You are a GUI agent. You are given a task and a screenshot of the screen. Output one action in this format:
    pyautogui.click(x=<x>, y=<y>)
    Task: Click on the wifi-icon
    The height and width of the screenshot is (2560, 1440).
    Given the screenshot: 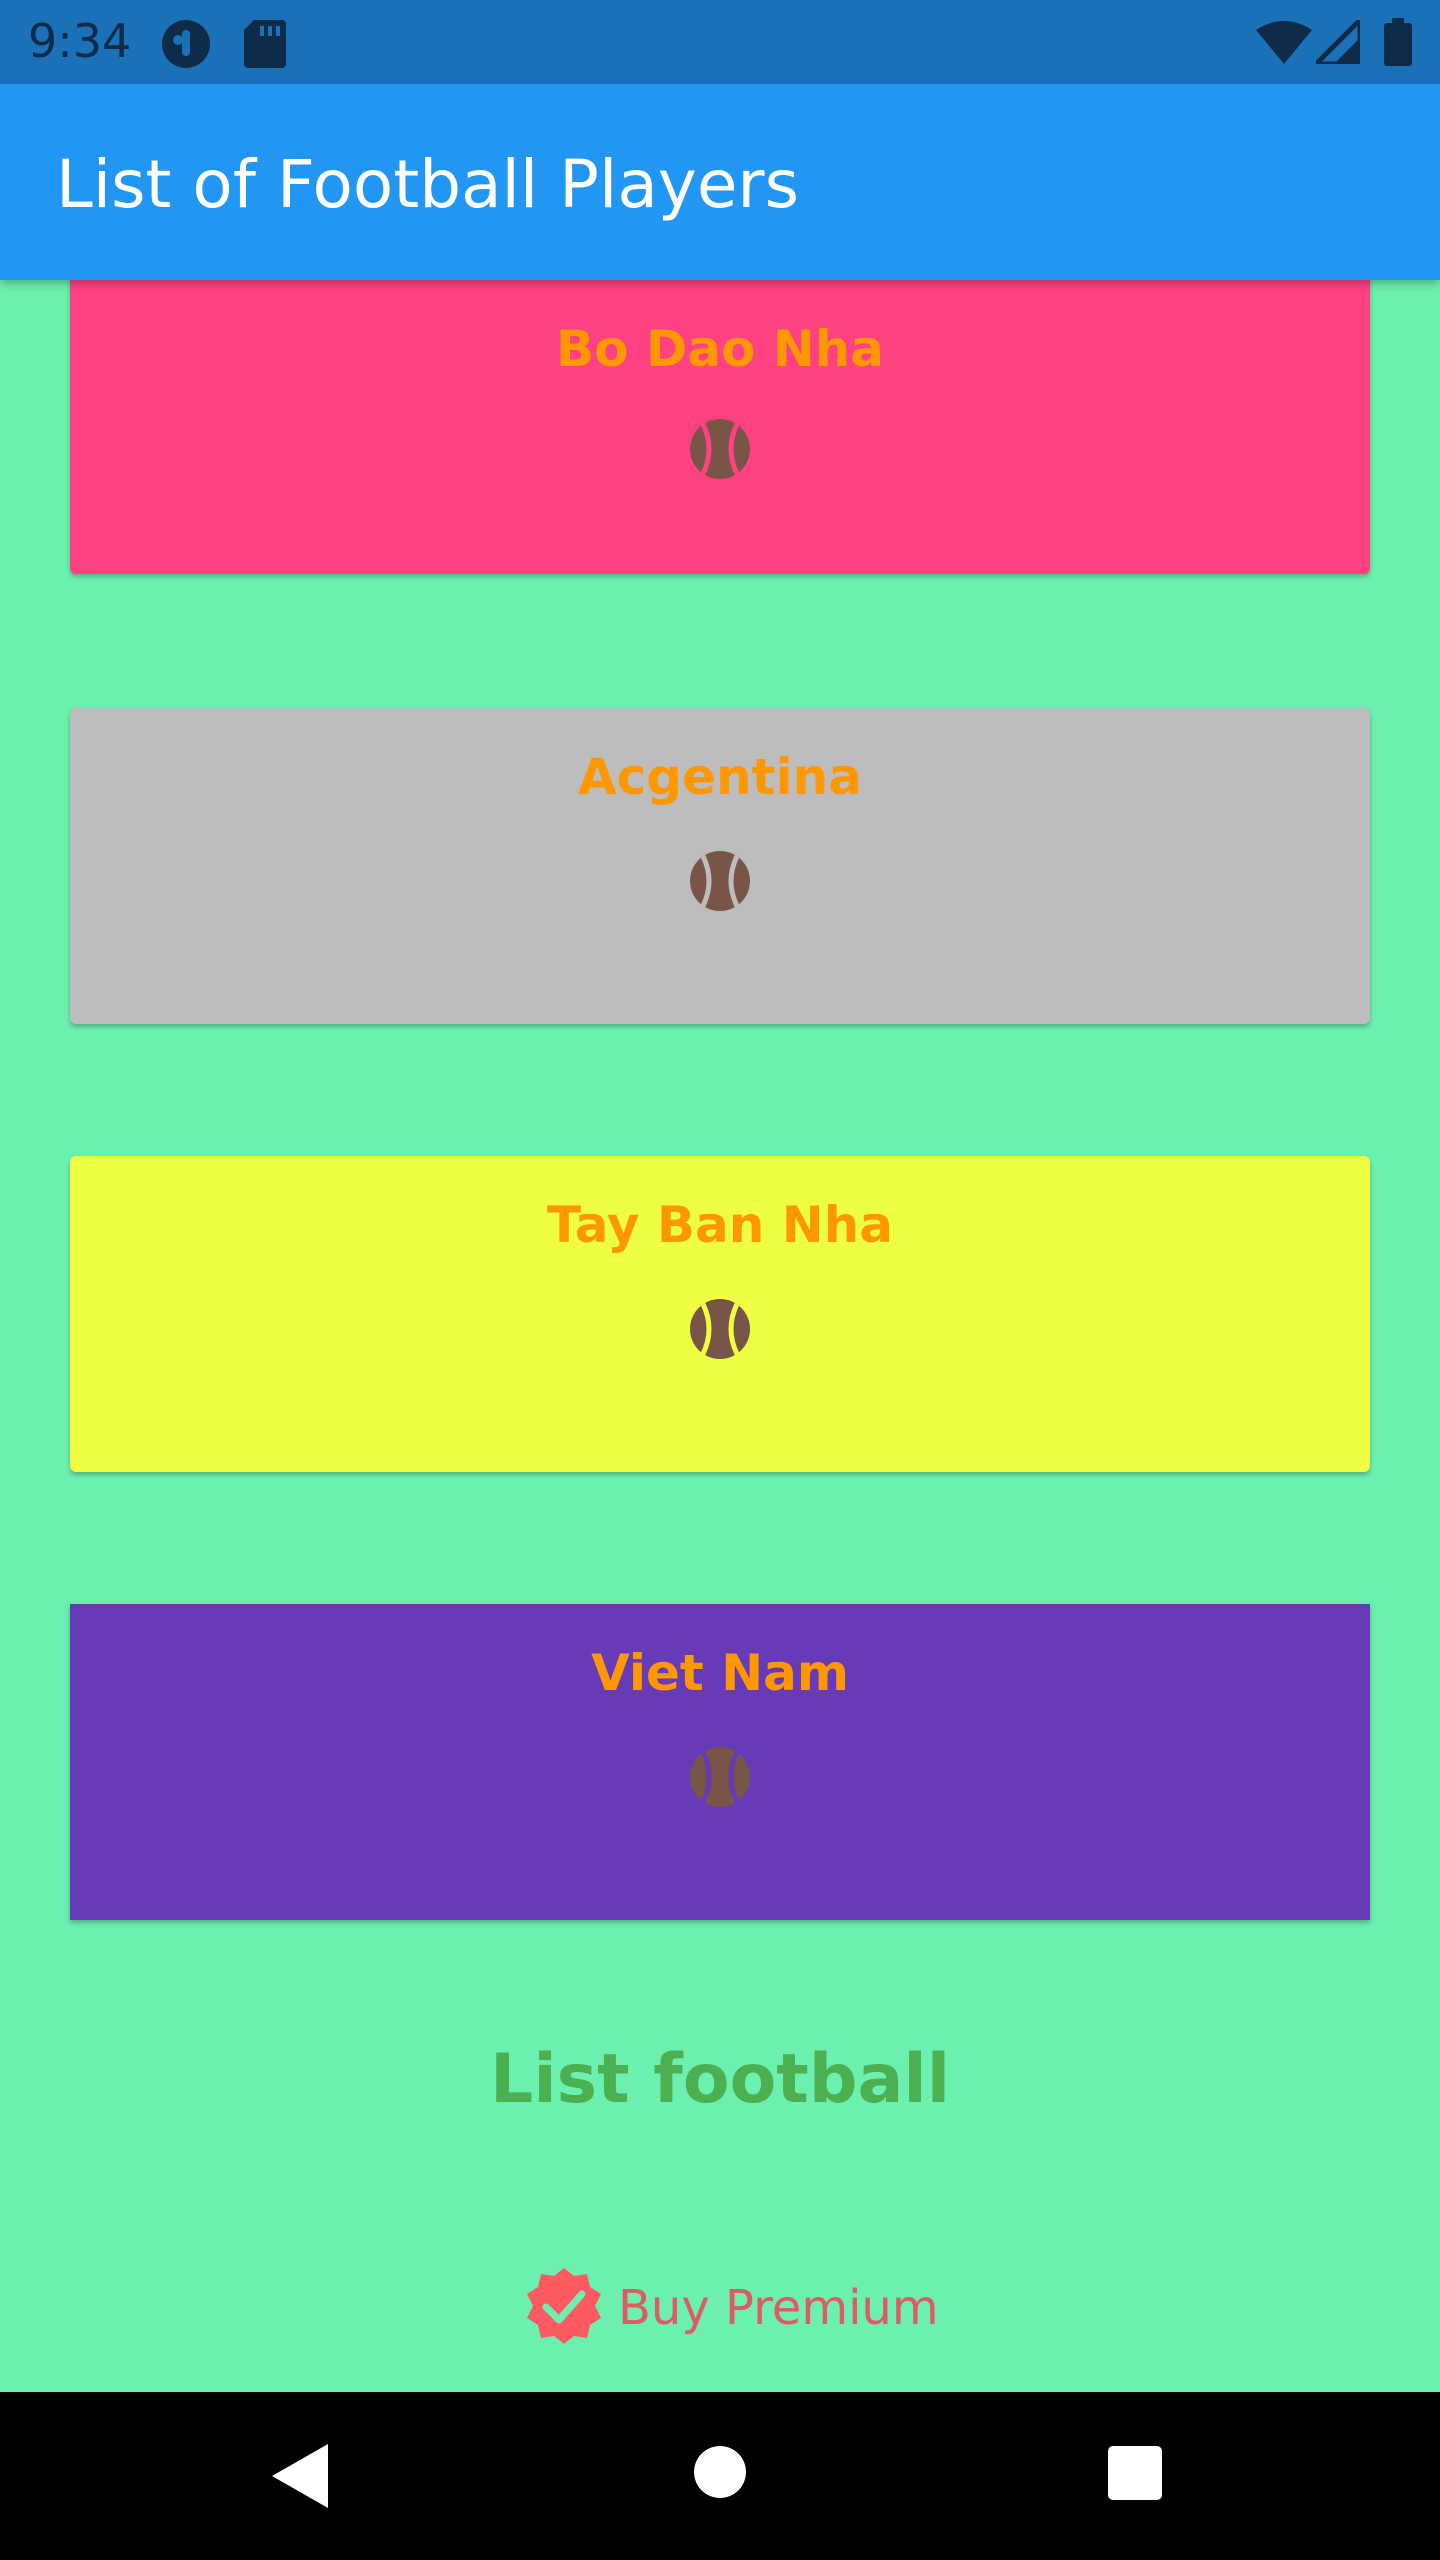 What is the action you would take?
    pyautogui.click(x=1284, y=44)
    